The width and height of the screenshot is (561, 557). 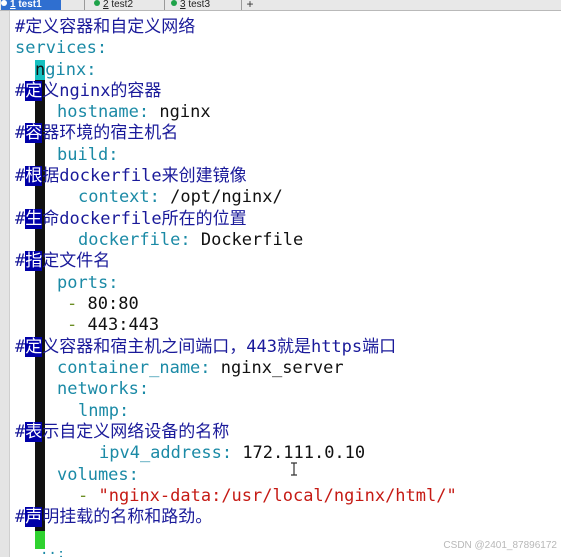 What do you see at coordinates (103, 389) in the screenshot?
I see `code-line: networks:` at bounding box center [103, 389].